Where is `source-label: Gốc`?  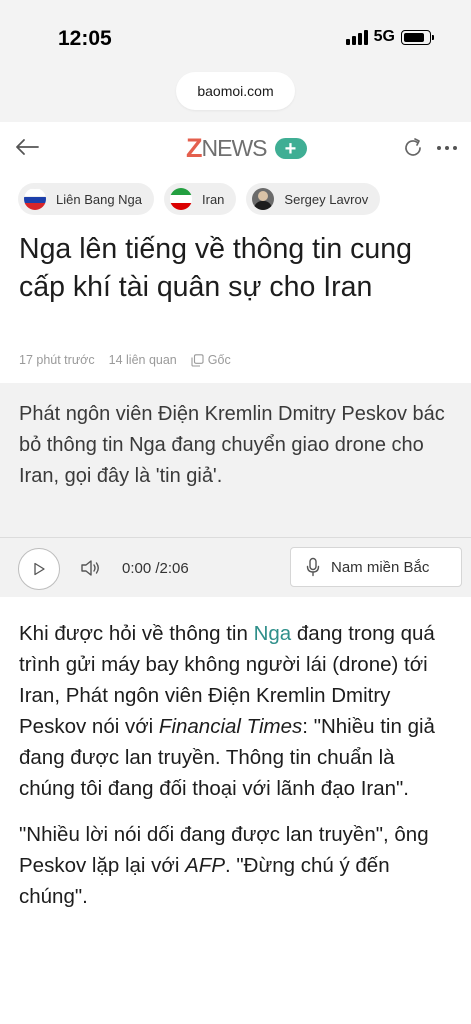
source-label: Gốc is located at coordinates (219, 360).